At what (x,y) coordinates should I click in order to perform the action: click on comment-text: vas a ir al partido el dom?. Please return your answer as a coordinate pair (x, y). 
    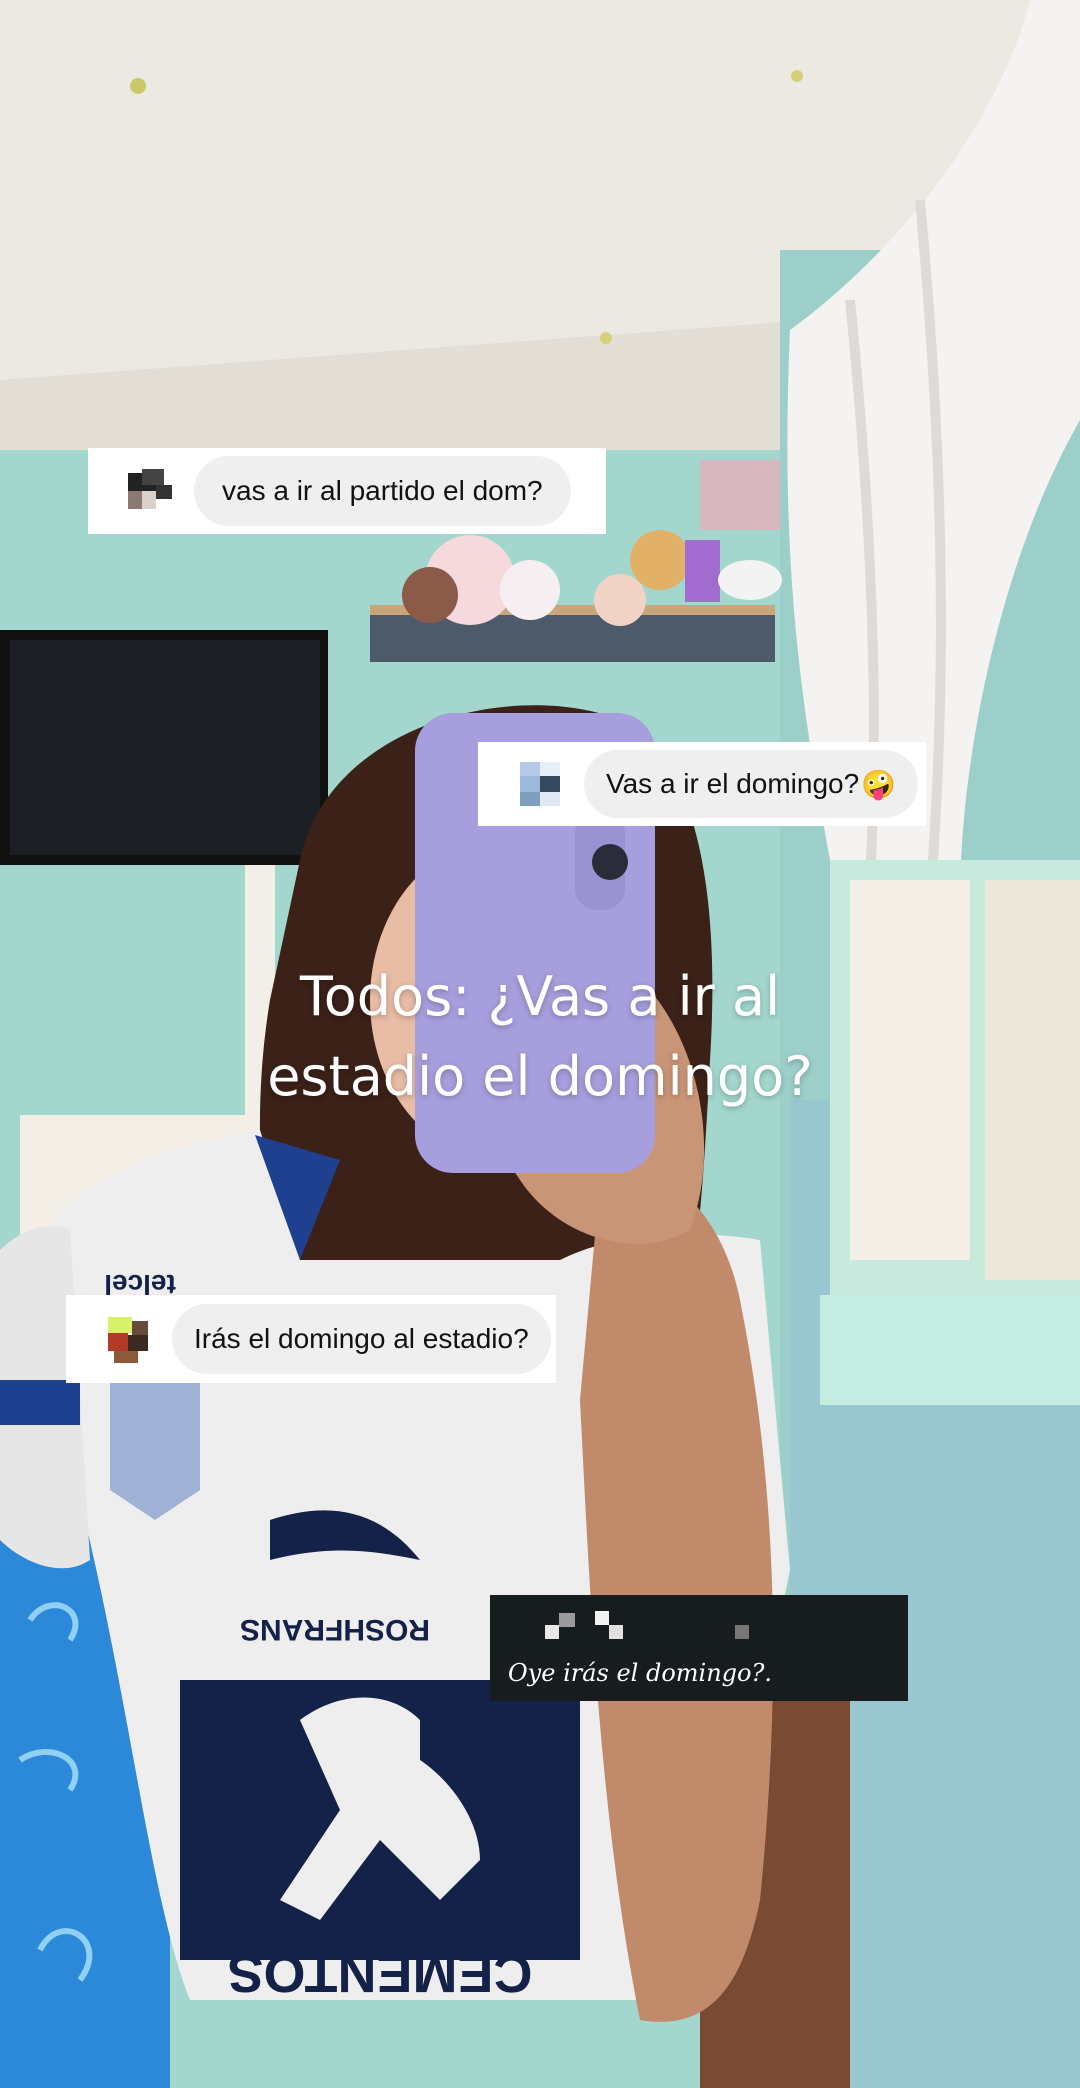
    Looking at the image, I should click on (382, 490).